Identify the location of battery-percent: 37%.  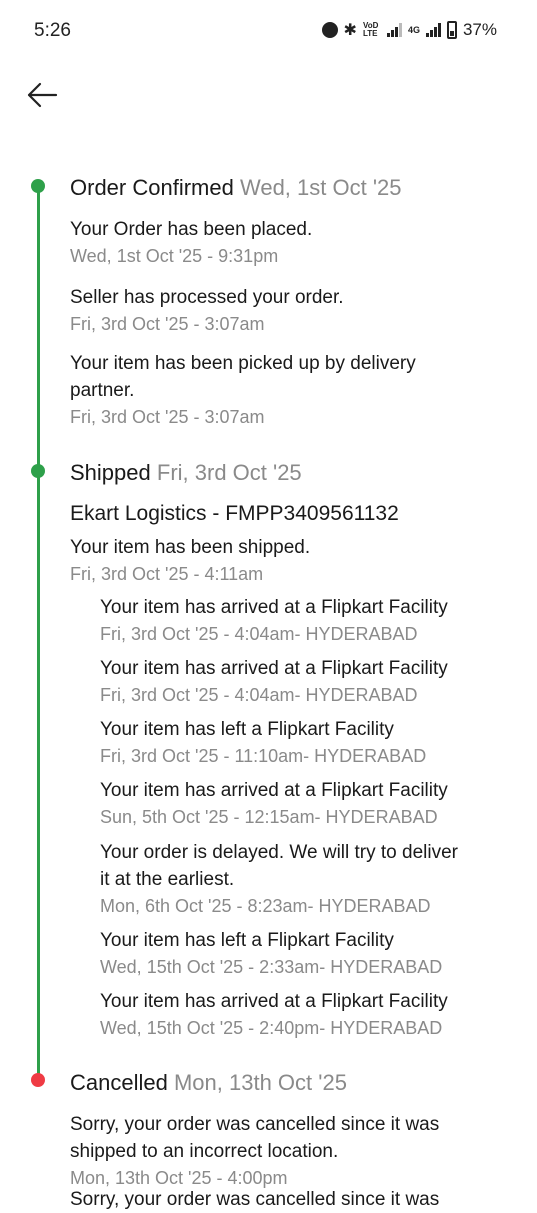
(479, 29).